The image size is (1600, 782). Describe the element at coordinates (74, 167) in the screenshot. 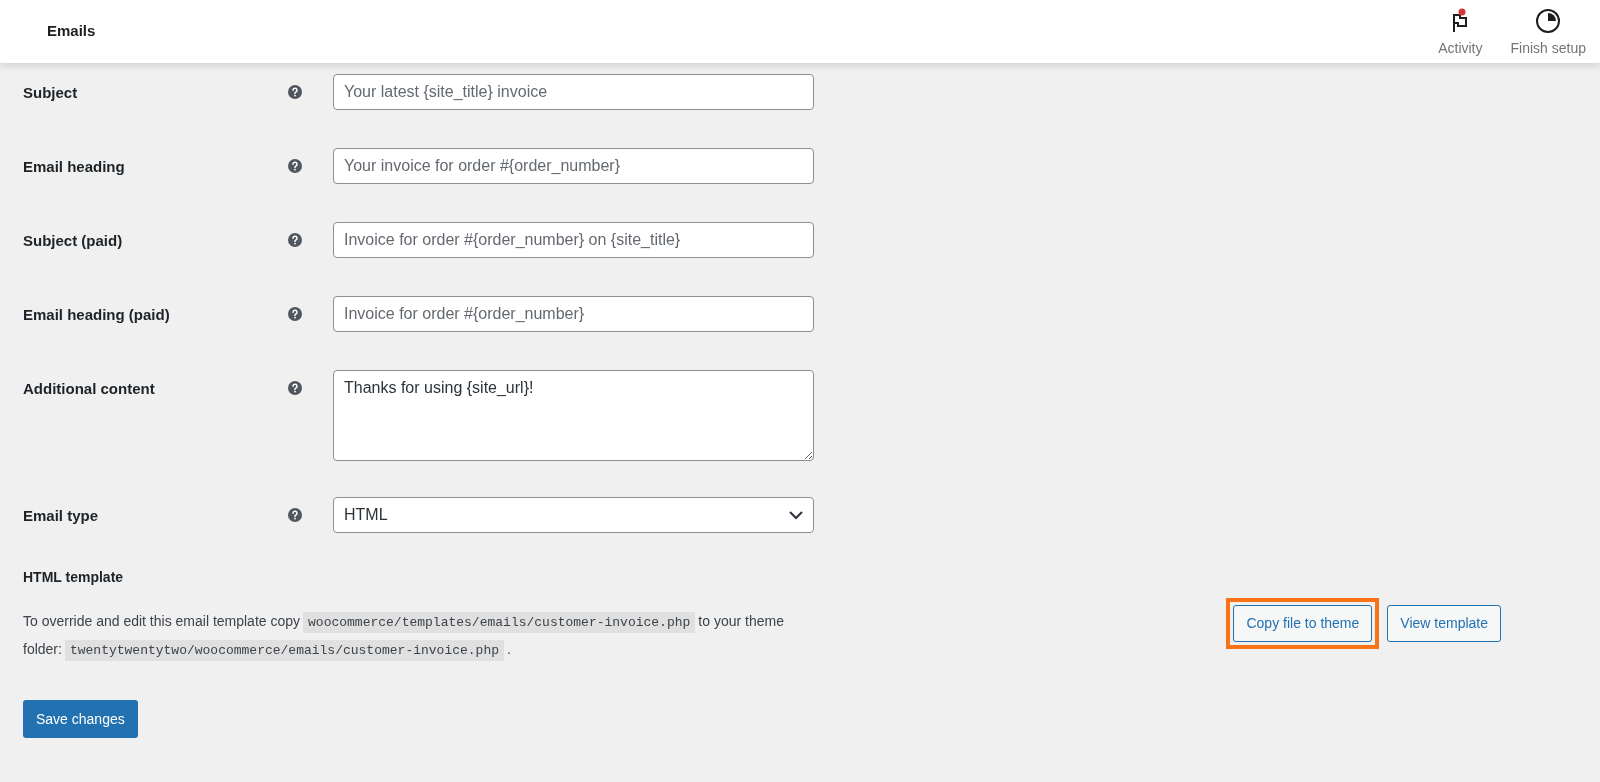

I see `field-label: Email heading` at that location.